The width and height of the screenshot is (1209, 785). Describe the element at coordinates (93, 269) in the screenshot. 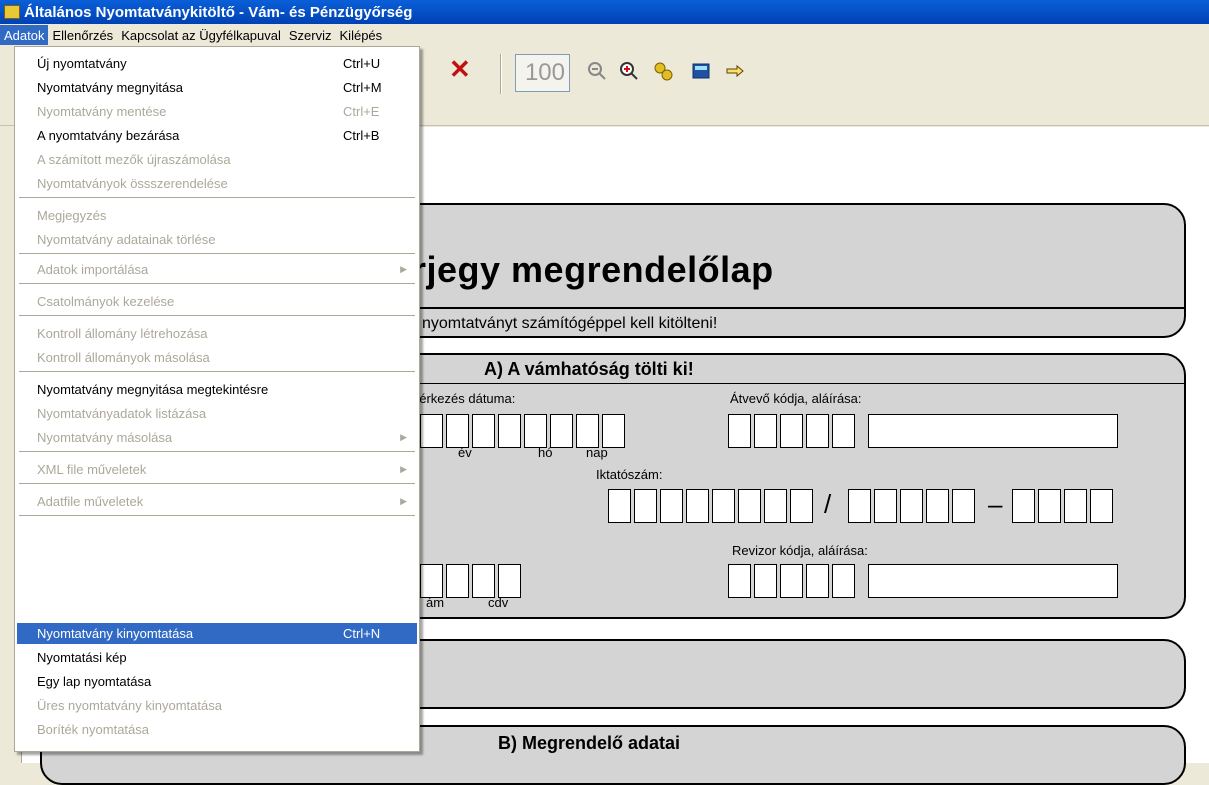

I see `menu-item-label: Adatok importálása` at that location.